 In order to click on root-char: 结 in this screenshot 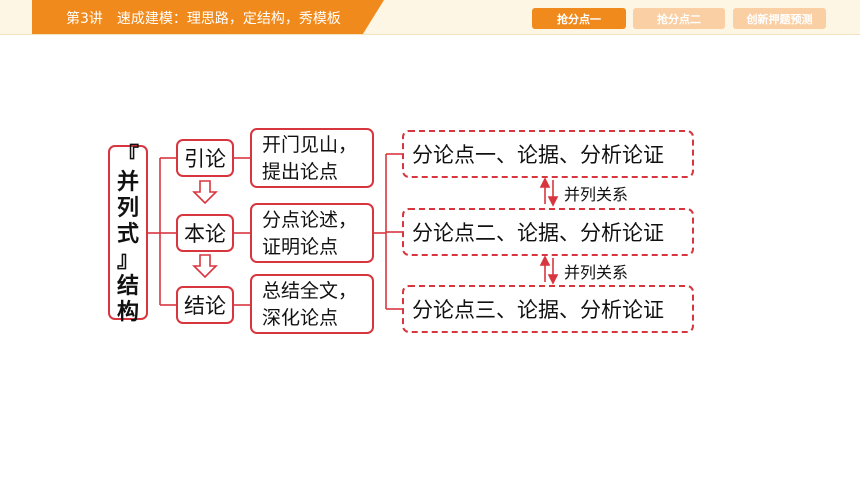, I will do `click(127, 285)`.